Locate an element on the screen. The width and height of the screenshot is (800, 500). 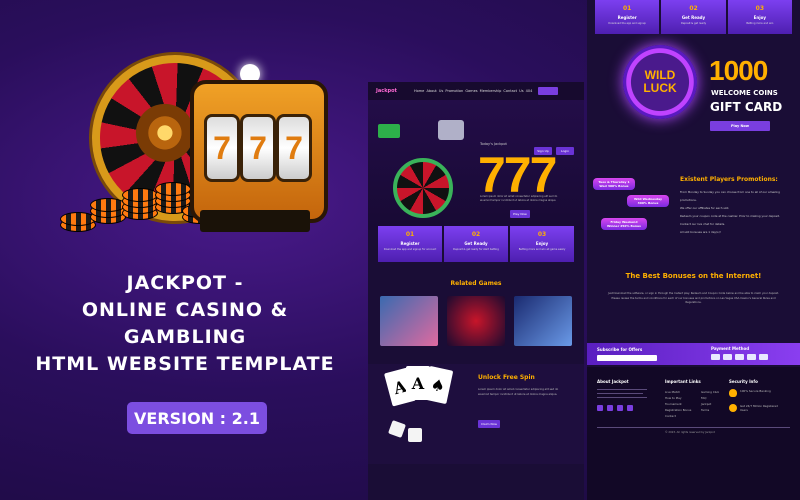
hero-title-line1: JACKPOT - is located at coordinates (185, 283).